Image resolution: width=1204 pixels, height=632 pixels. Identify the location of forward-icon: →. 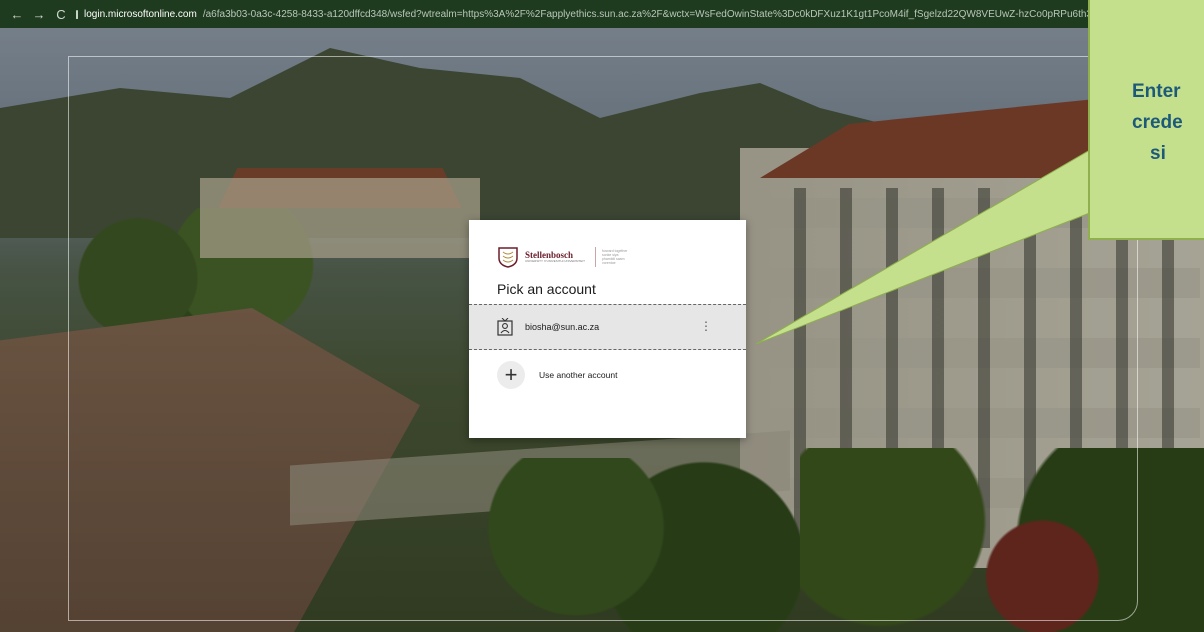
(39, 14).